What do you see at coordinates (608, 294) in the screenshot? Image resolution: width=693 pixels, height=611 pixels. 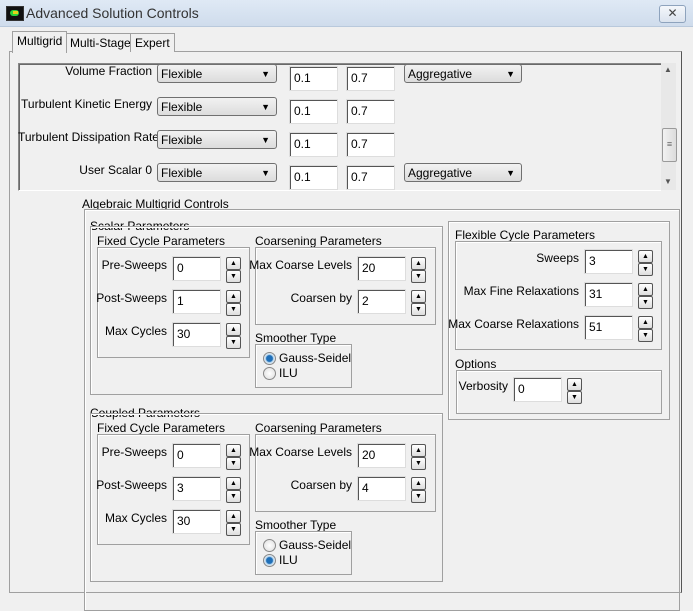 I see `flexible-cycle-input: 31` at bounding box center [608, 294].